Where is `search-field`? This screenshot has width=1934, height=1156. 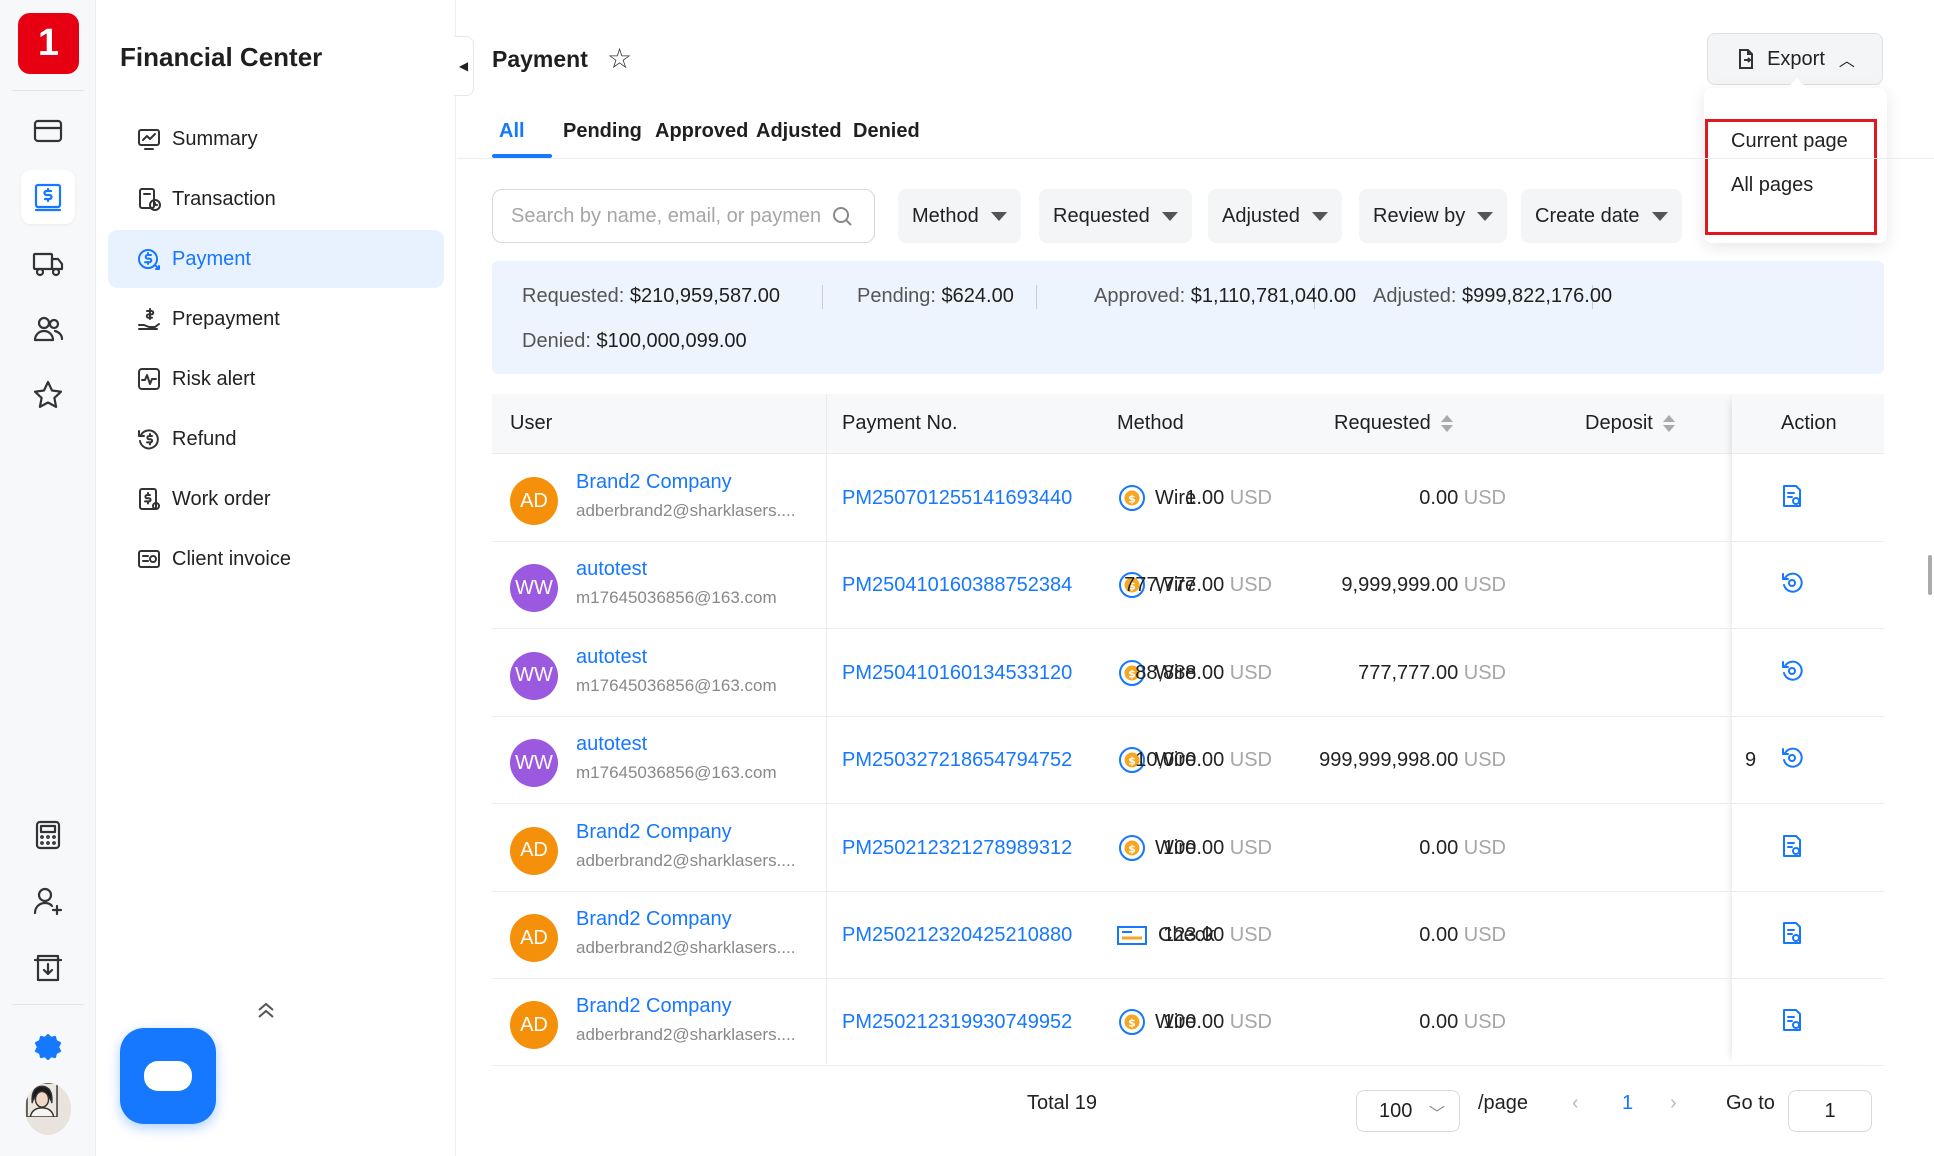
search-field is located at coordinates (683, 216).